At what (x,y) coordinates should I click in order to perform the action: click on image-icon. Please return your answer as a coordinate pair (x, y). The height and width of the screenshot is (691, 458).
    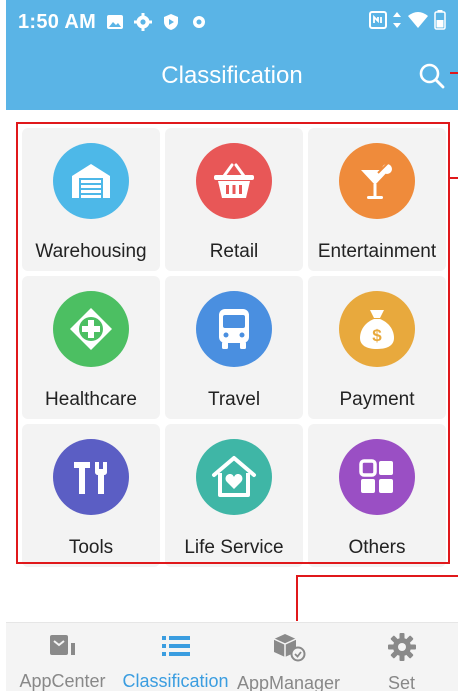
    Looking at the image, I should click on (115, 22).